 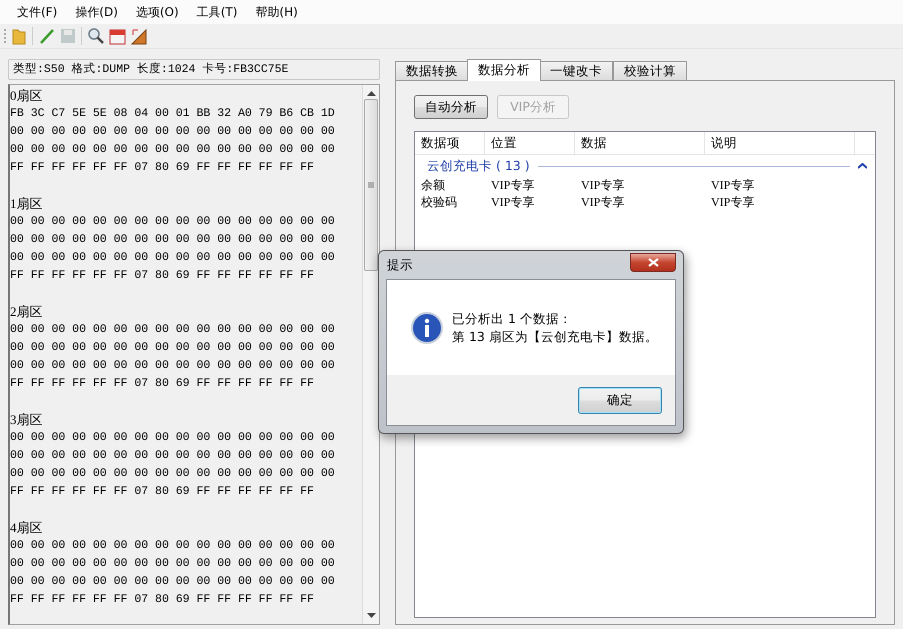 I want to click on group-title: 云创充电卡 ( 13 ), so click(x=478, y=166).